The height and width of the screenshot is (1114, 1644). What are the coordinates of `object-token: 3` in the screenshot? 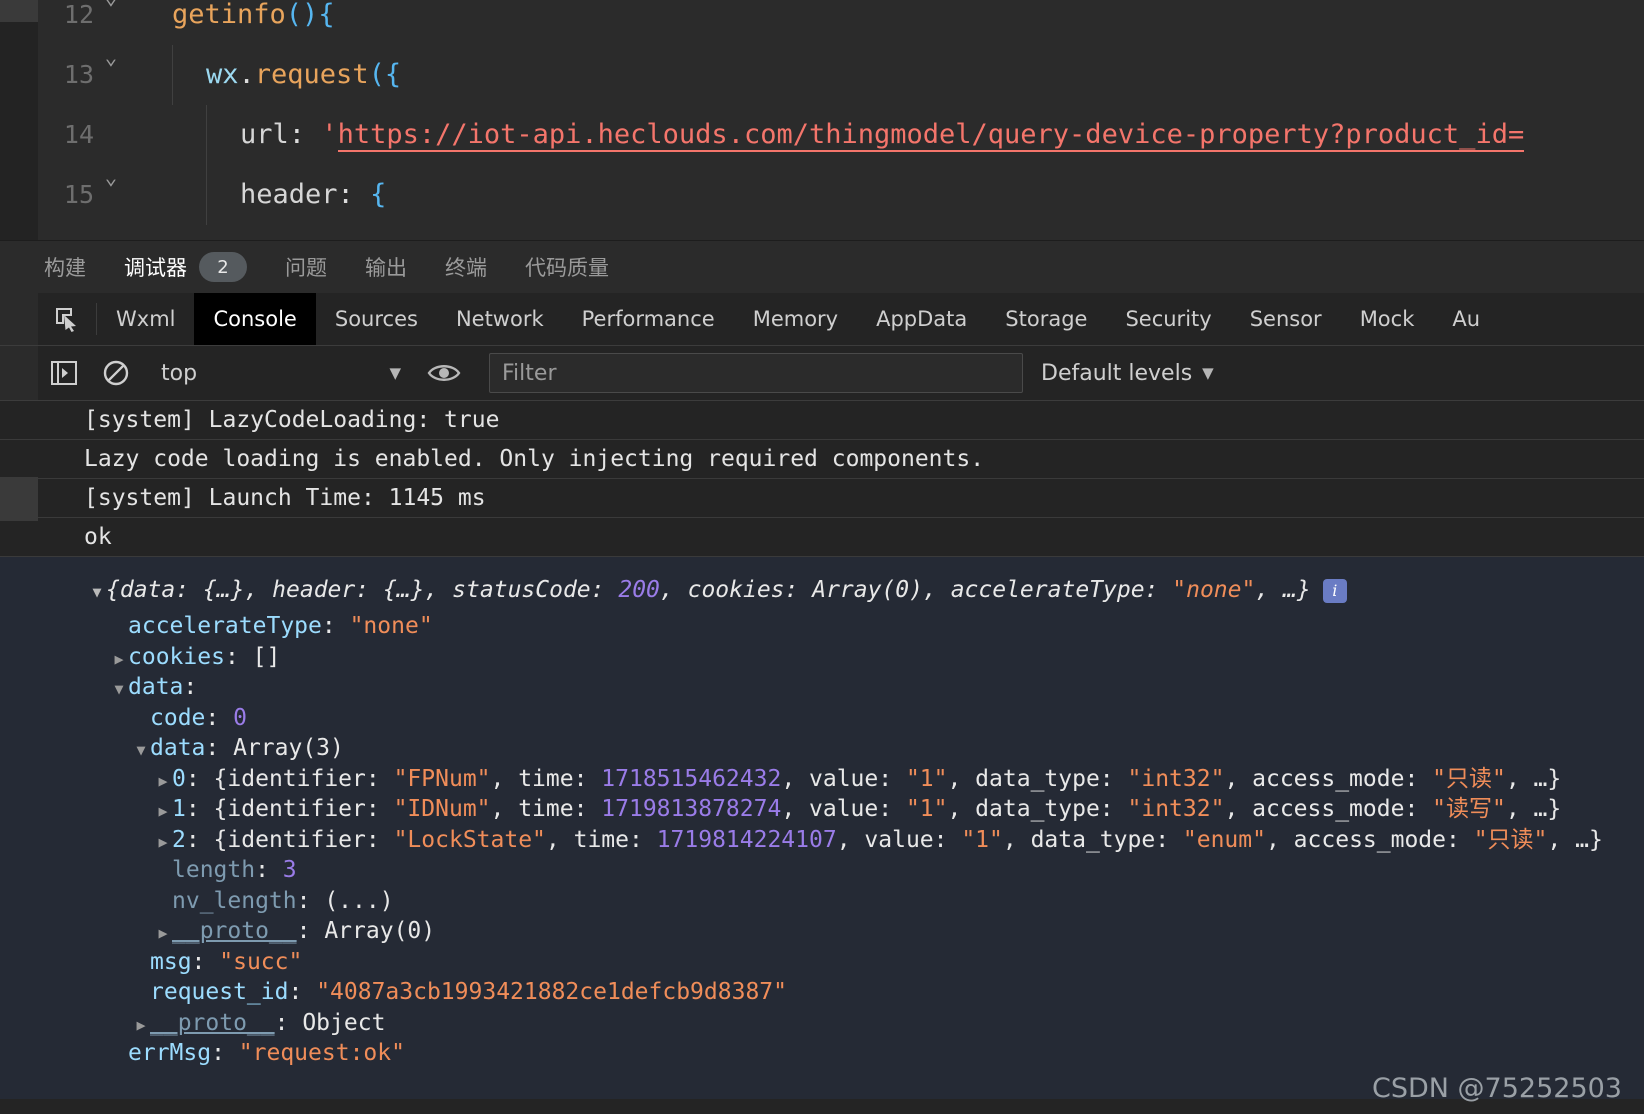 It's located at (289, 870).